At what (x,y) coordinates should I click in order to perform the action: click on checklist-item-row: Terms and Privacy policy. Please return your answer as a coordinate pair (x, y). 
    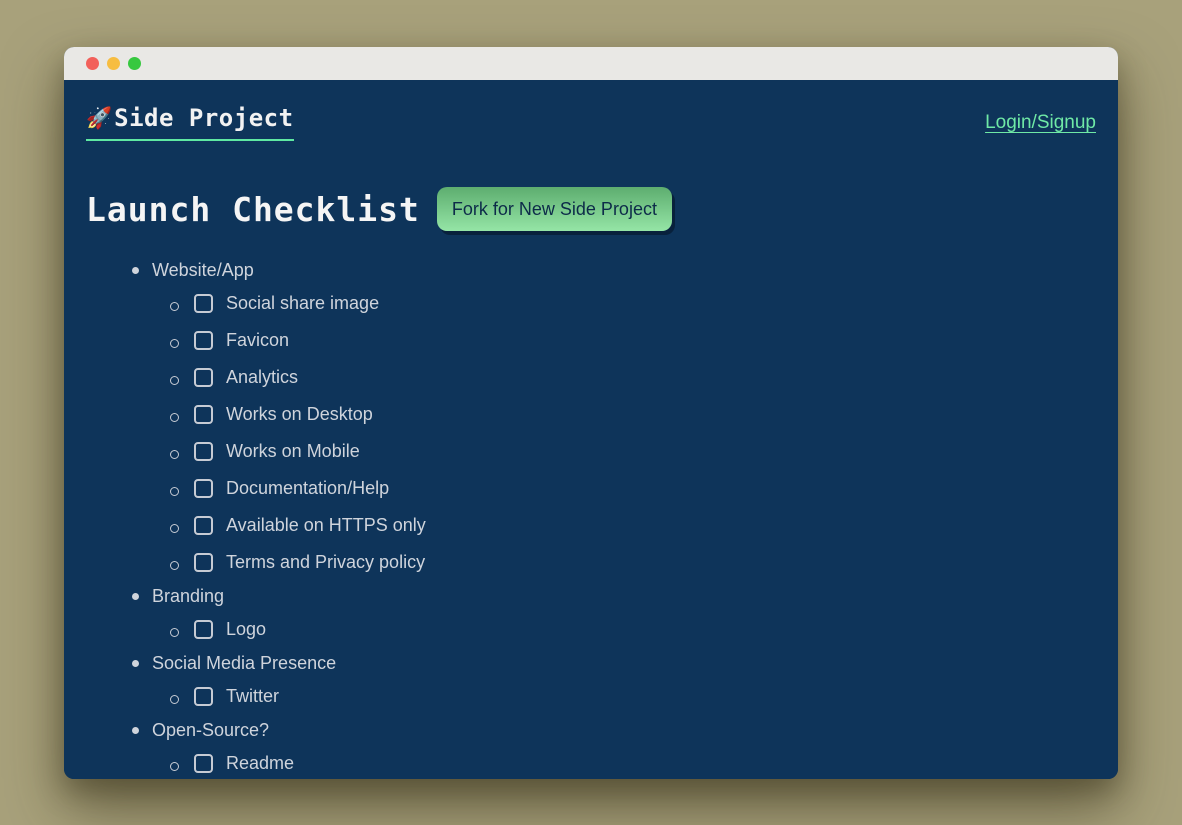
    Looking at the image, I should click on (633, 562).